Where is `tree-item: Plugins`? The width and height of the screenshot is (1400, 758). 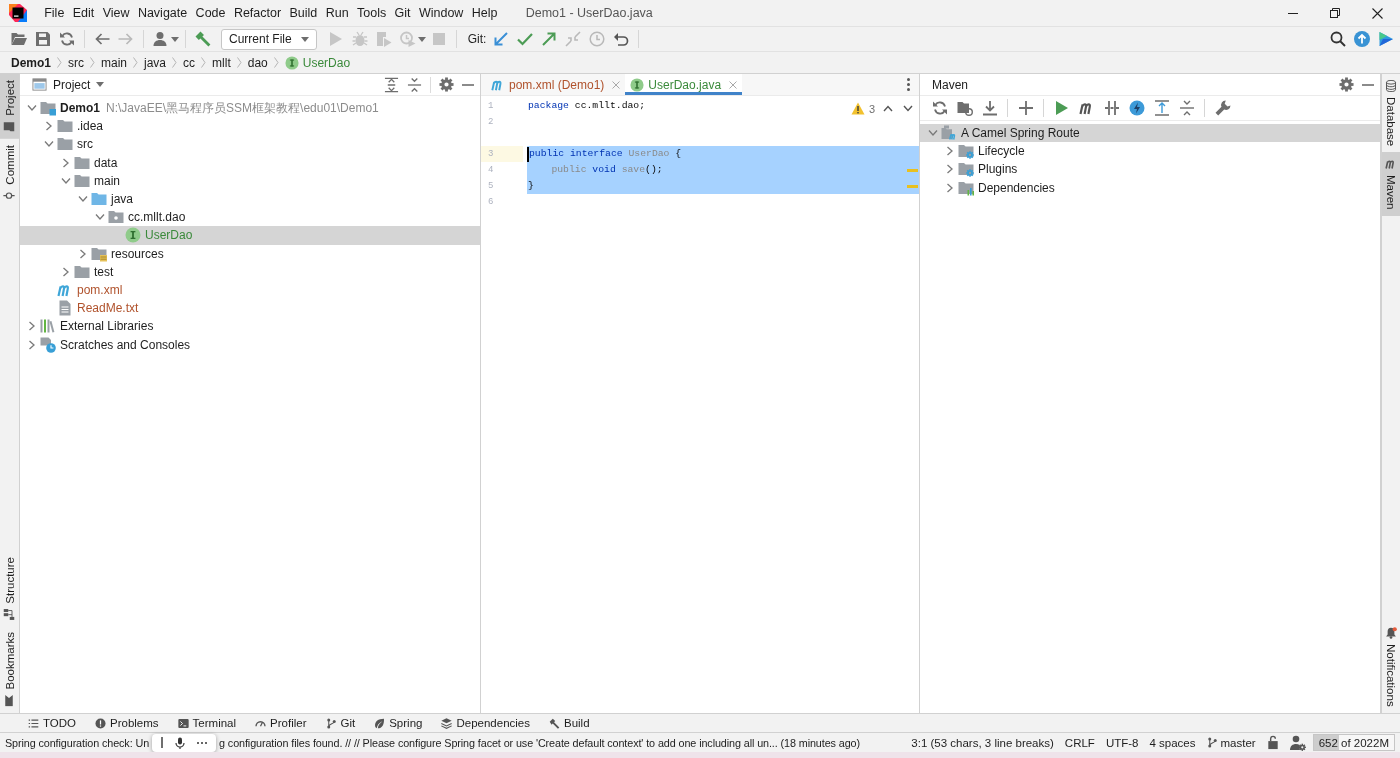
tree-item: Plugins is located at coordinates (1150, 169).